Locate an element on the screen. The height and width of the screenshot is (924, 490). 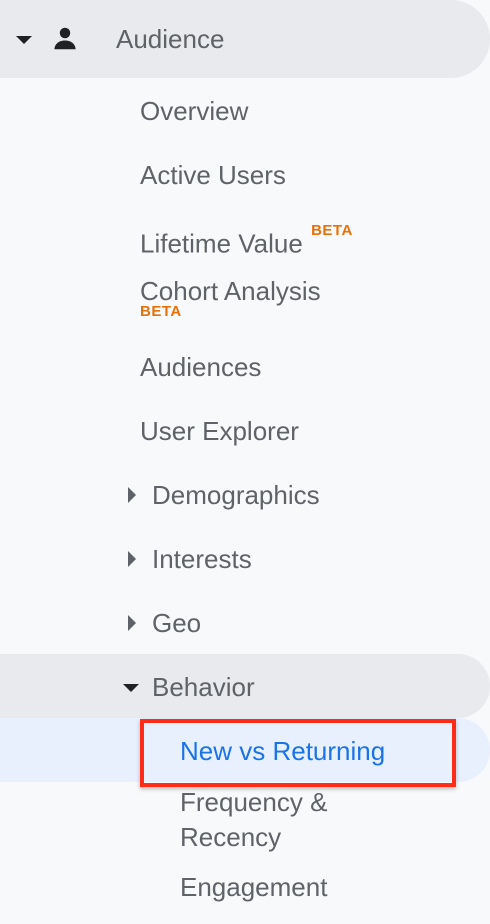
interests-item: Interests is located at coordinates (321, 559).